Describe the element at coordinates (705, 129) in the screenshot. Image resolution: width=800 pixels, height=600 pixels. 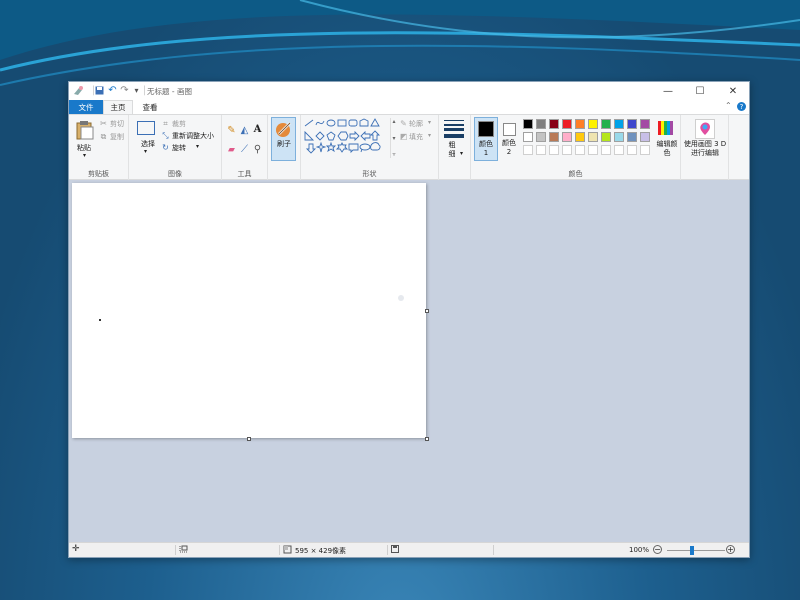
I see `paint3d-icon` at that location.